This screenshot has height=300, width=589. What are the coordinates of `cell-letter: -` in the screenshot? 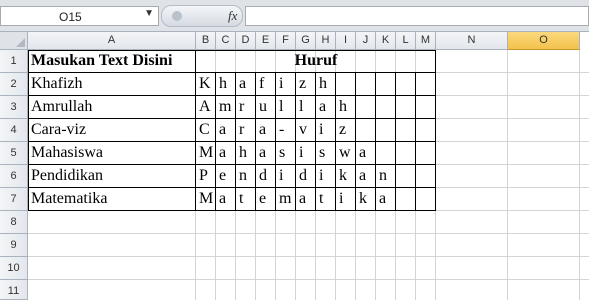 It's located at (286, 130).